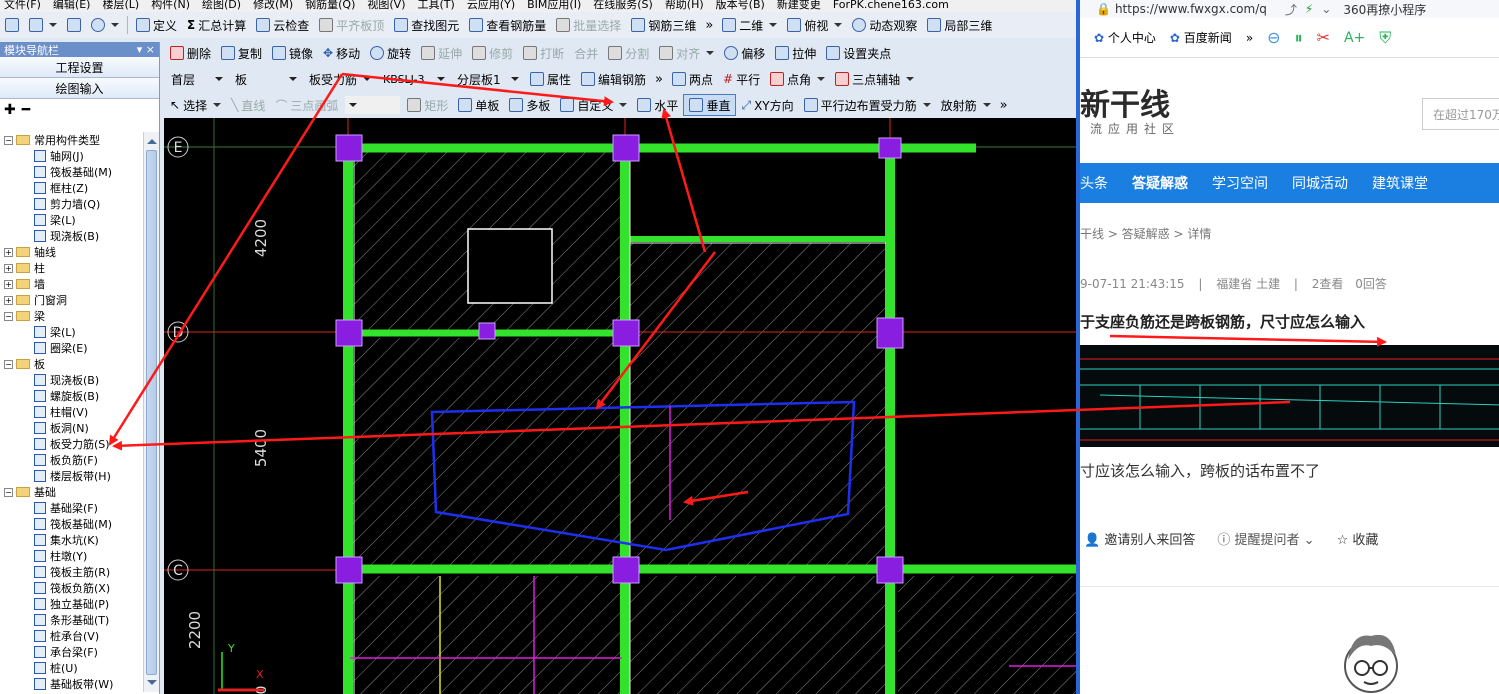 Image resolution: width=1499 pixels, height=694 pixels. What do you see at coordinates (120, 5) in the screenshot?
I see `menu-floor: 楼层(L)` at bounding box center [120, 5].